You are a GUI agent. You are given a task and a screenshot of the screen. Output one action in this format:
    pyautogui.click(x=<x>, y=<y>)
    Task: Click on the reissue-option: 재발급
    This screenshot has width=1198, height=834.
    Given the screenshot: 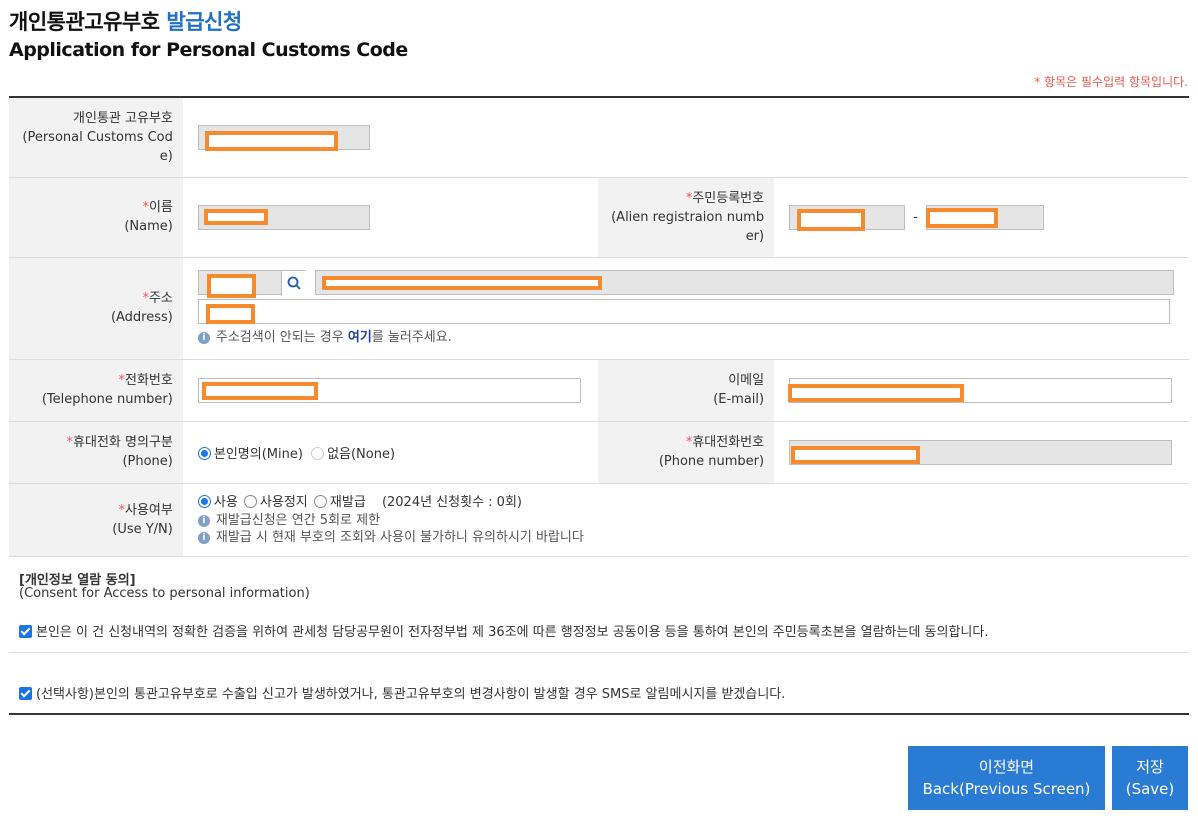 What is the action you would take?
    pyautogui.click(x=339, y=502)
    